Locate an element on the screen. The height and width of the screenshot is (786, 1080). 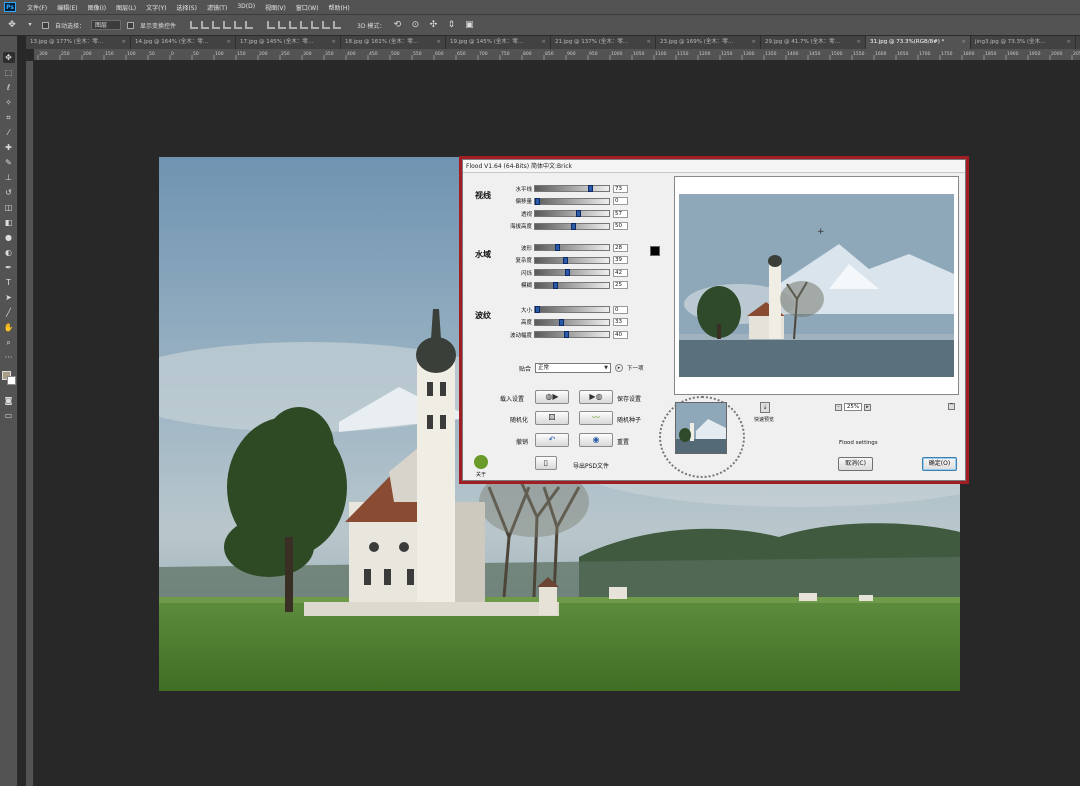
document-tab: 29.jpg @ 41.7% (全木：零… × is located at coordinates (813, 42).